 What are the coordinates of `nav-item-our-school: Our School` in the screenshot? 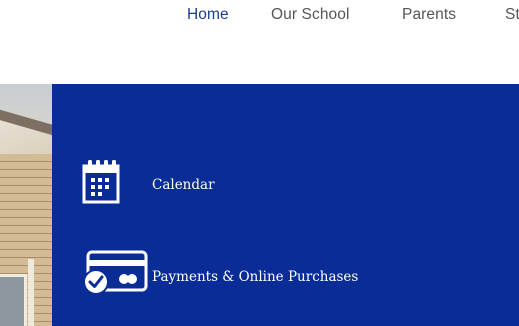 It's located at (310, 15).